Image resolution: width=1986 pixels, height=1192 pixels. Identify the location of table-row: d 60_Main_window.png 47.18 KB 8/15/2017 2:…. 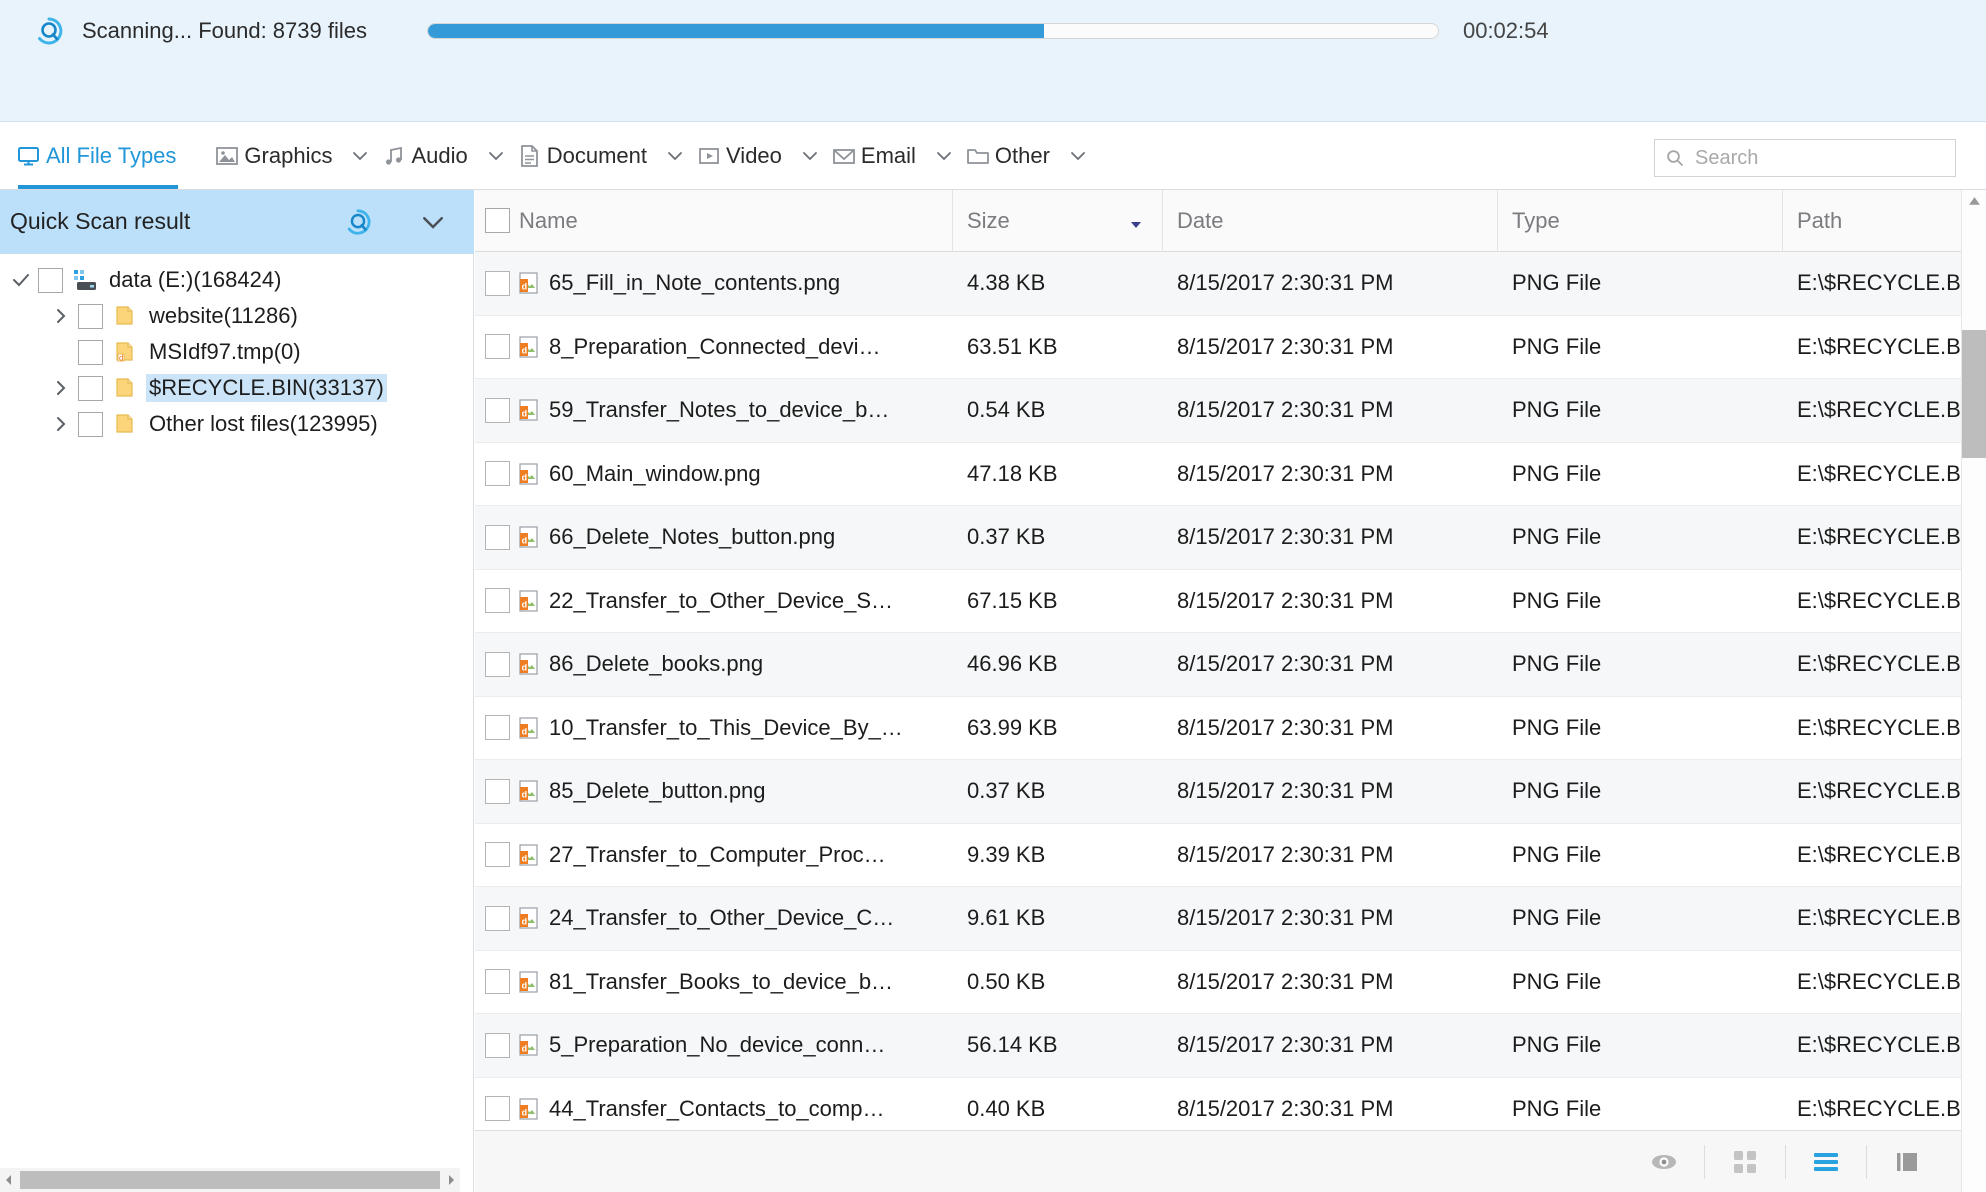
(1230, 474).